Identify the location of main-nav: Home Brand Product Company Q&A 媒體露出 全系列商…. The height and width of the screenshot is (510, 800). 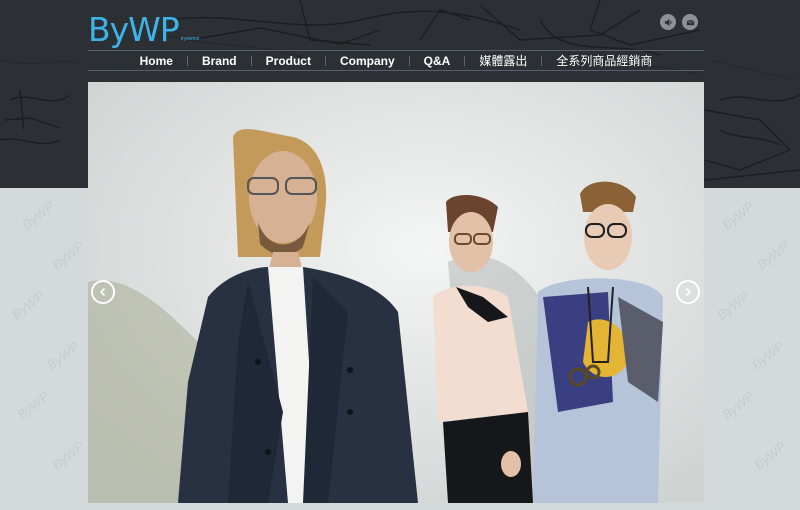
(396, 60).